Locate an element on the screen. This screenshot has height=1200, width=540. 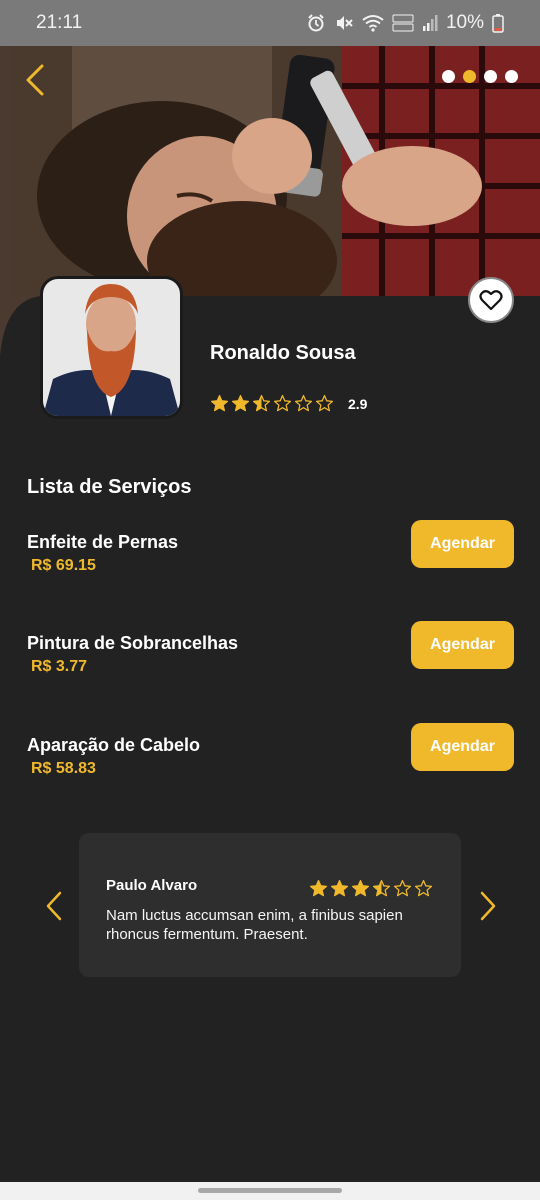
avatar is located at coordinates (111, 347).